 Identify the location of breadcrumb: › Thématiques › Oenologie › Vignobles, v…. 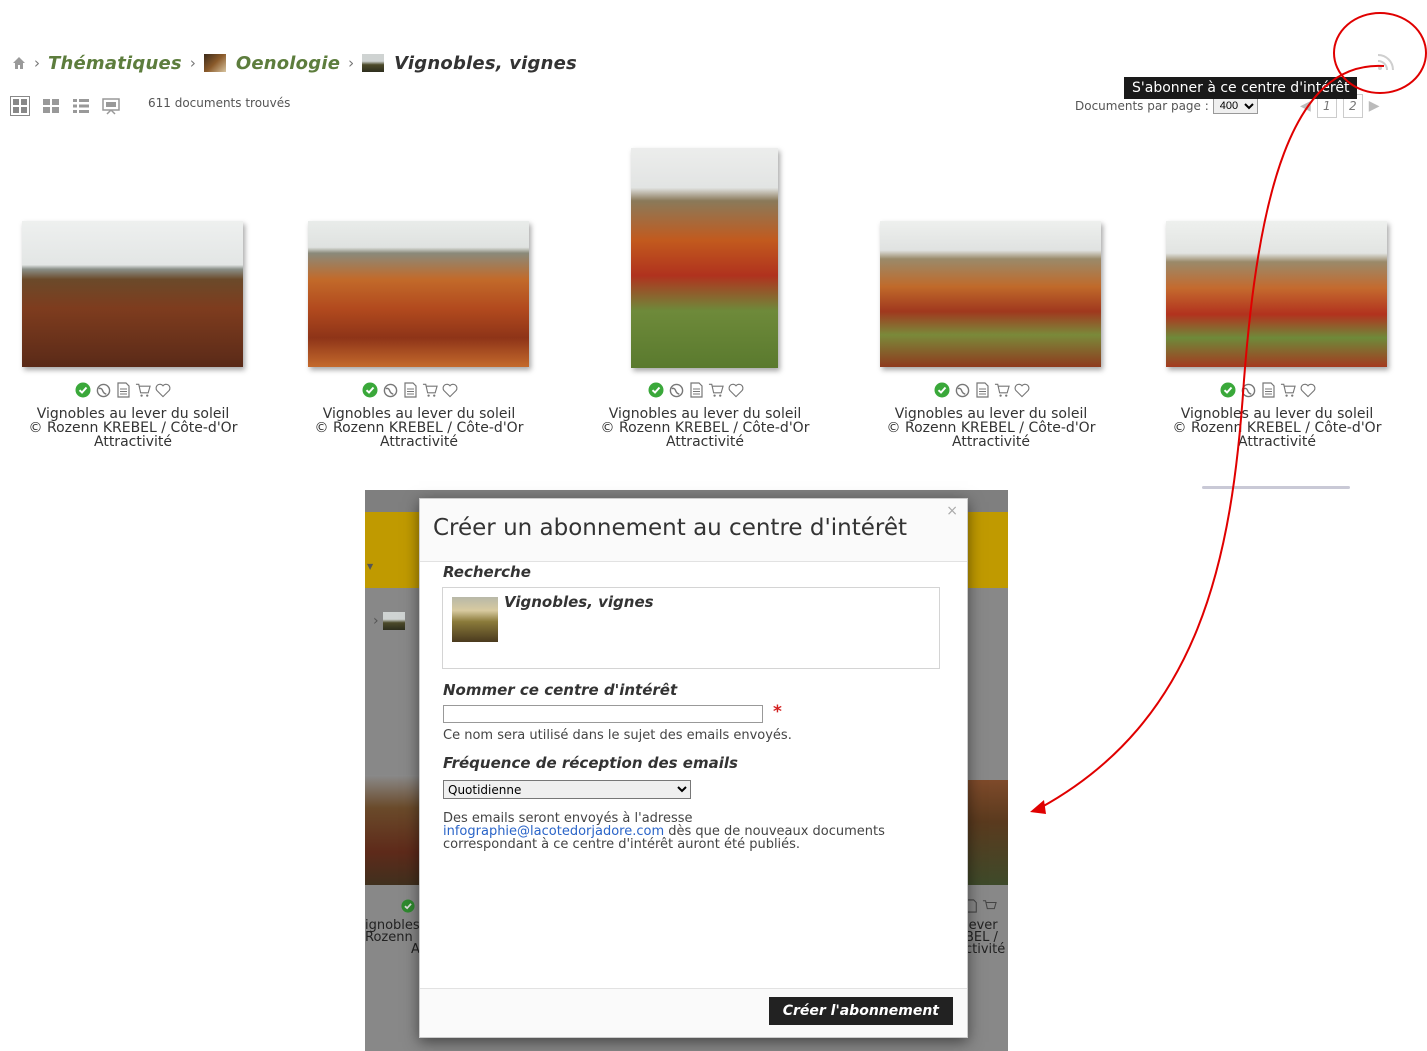
(294, 63).